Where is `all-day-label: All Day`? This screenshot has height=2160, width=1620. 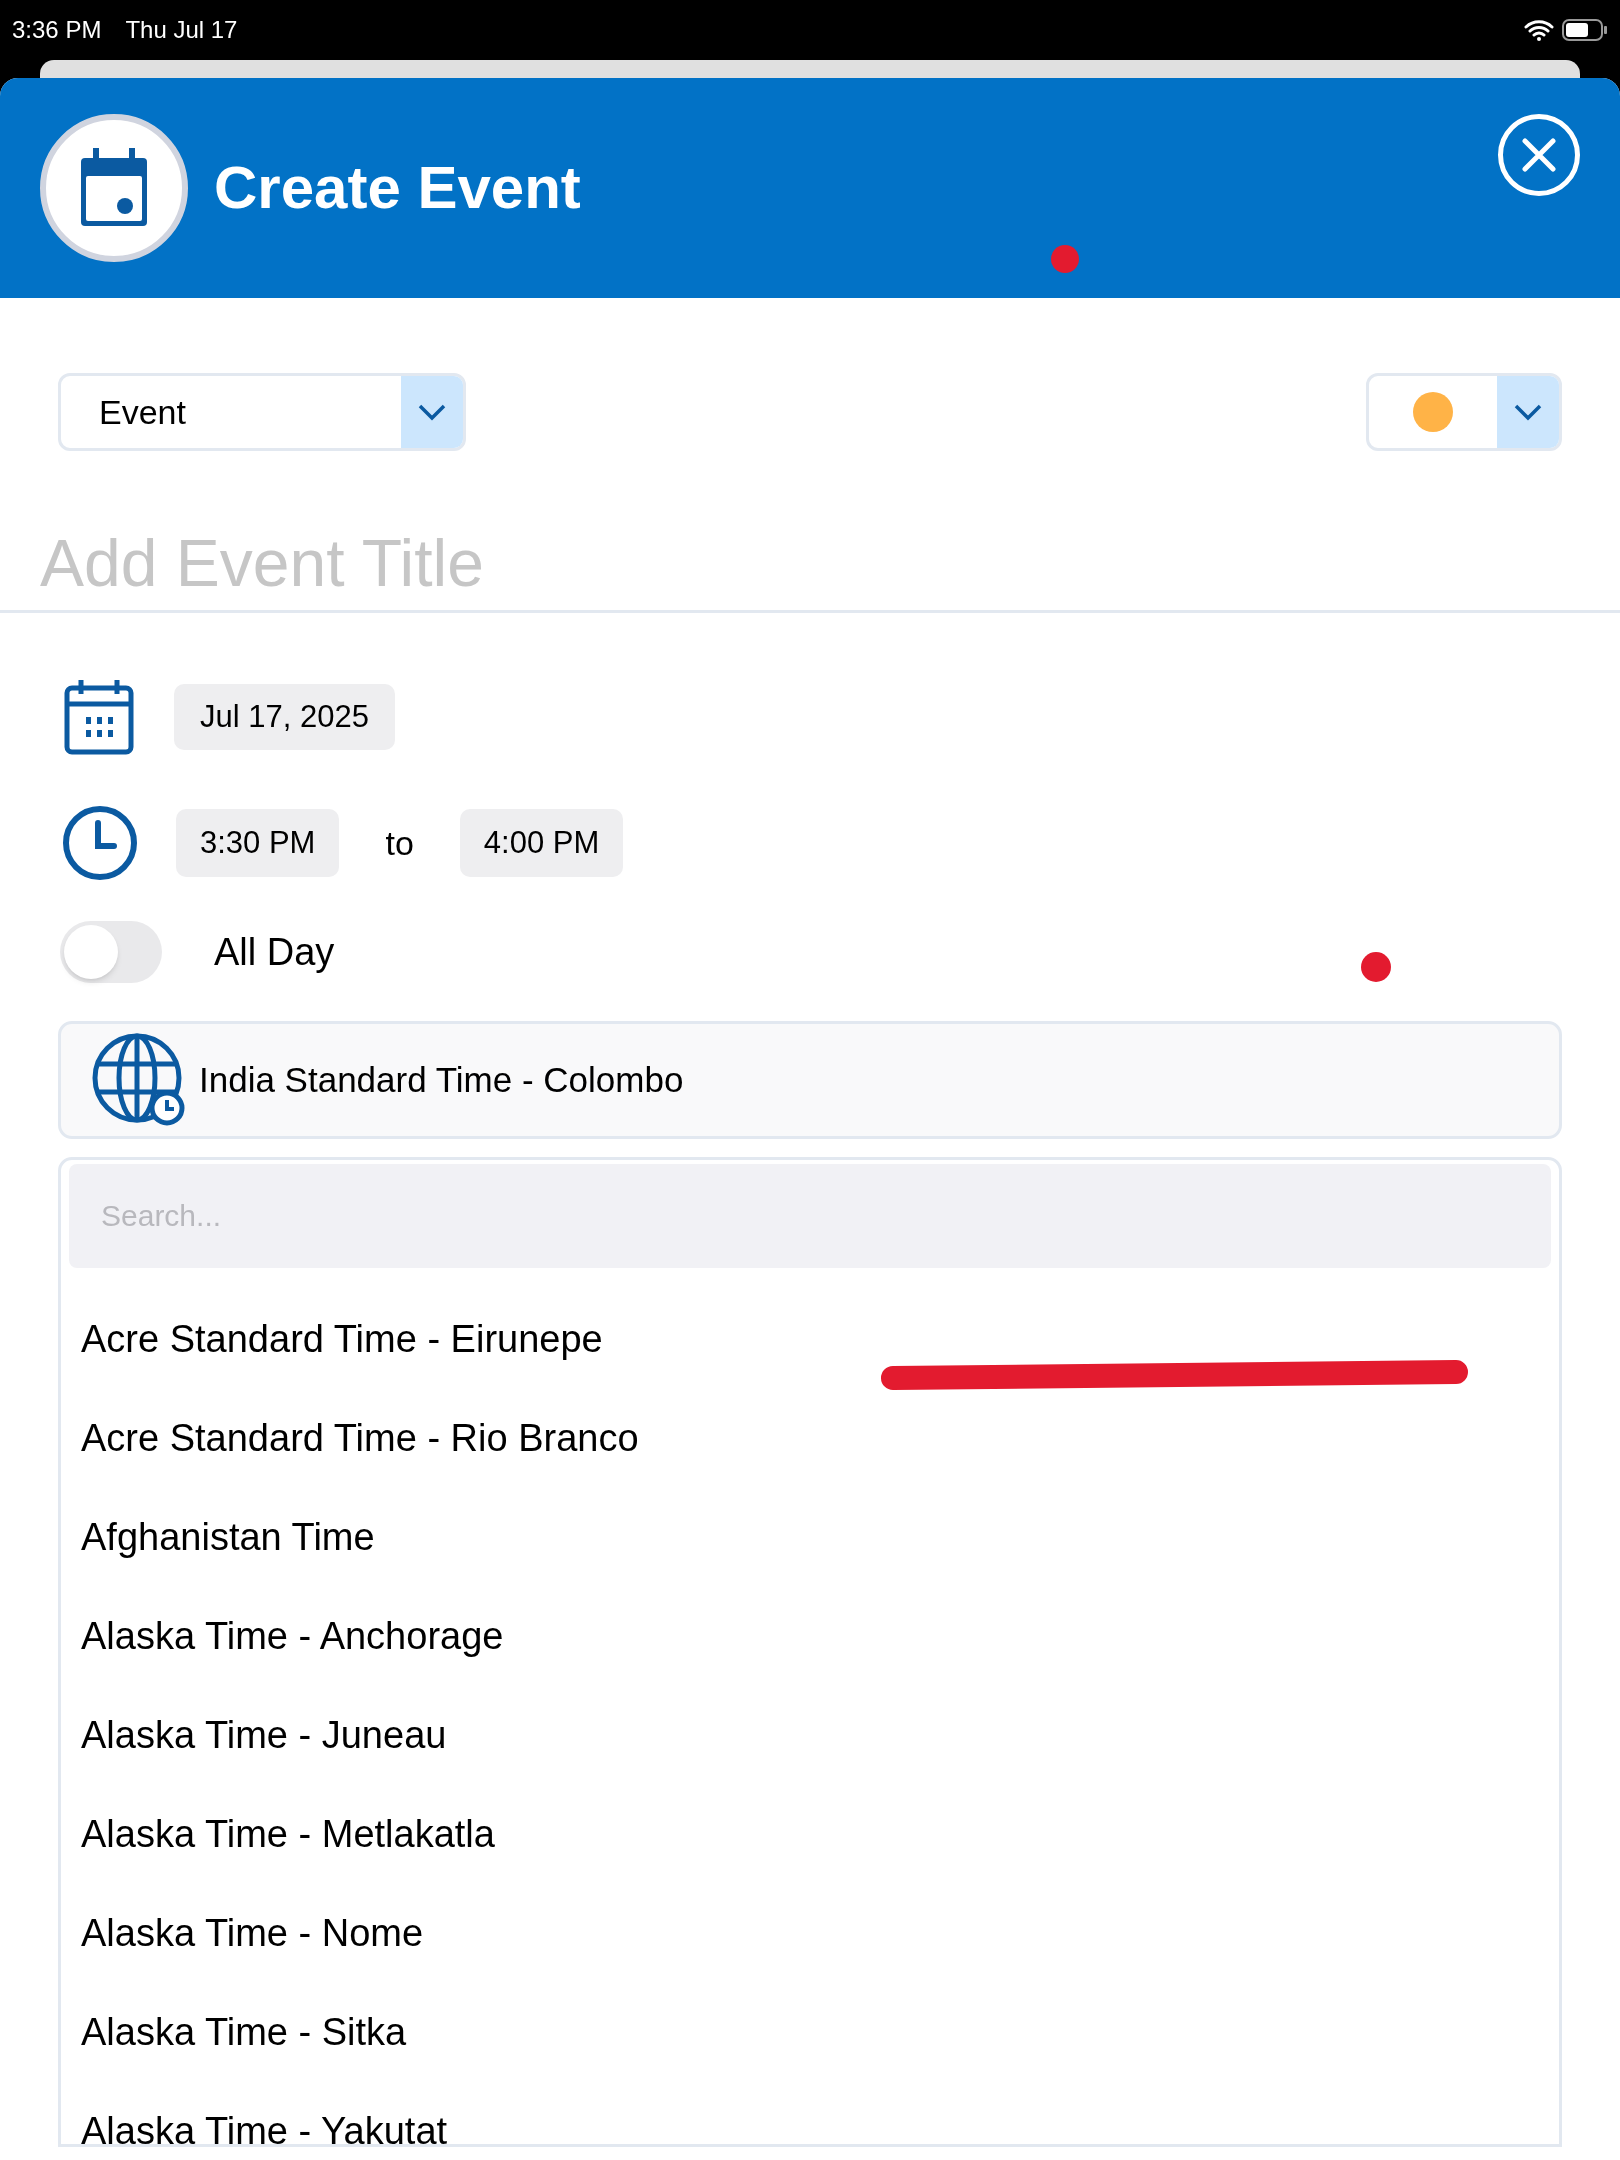
all-day-label: All Day is located at coordinates (274, 952).